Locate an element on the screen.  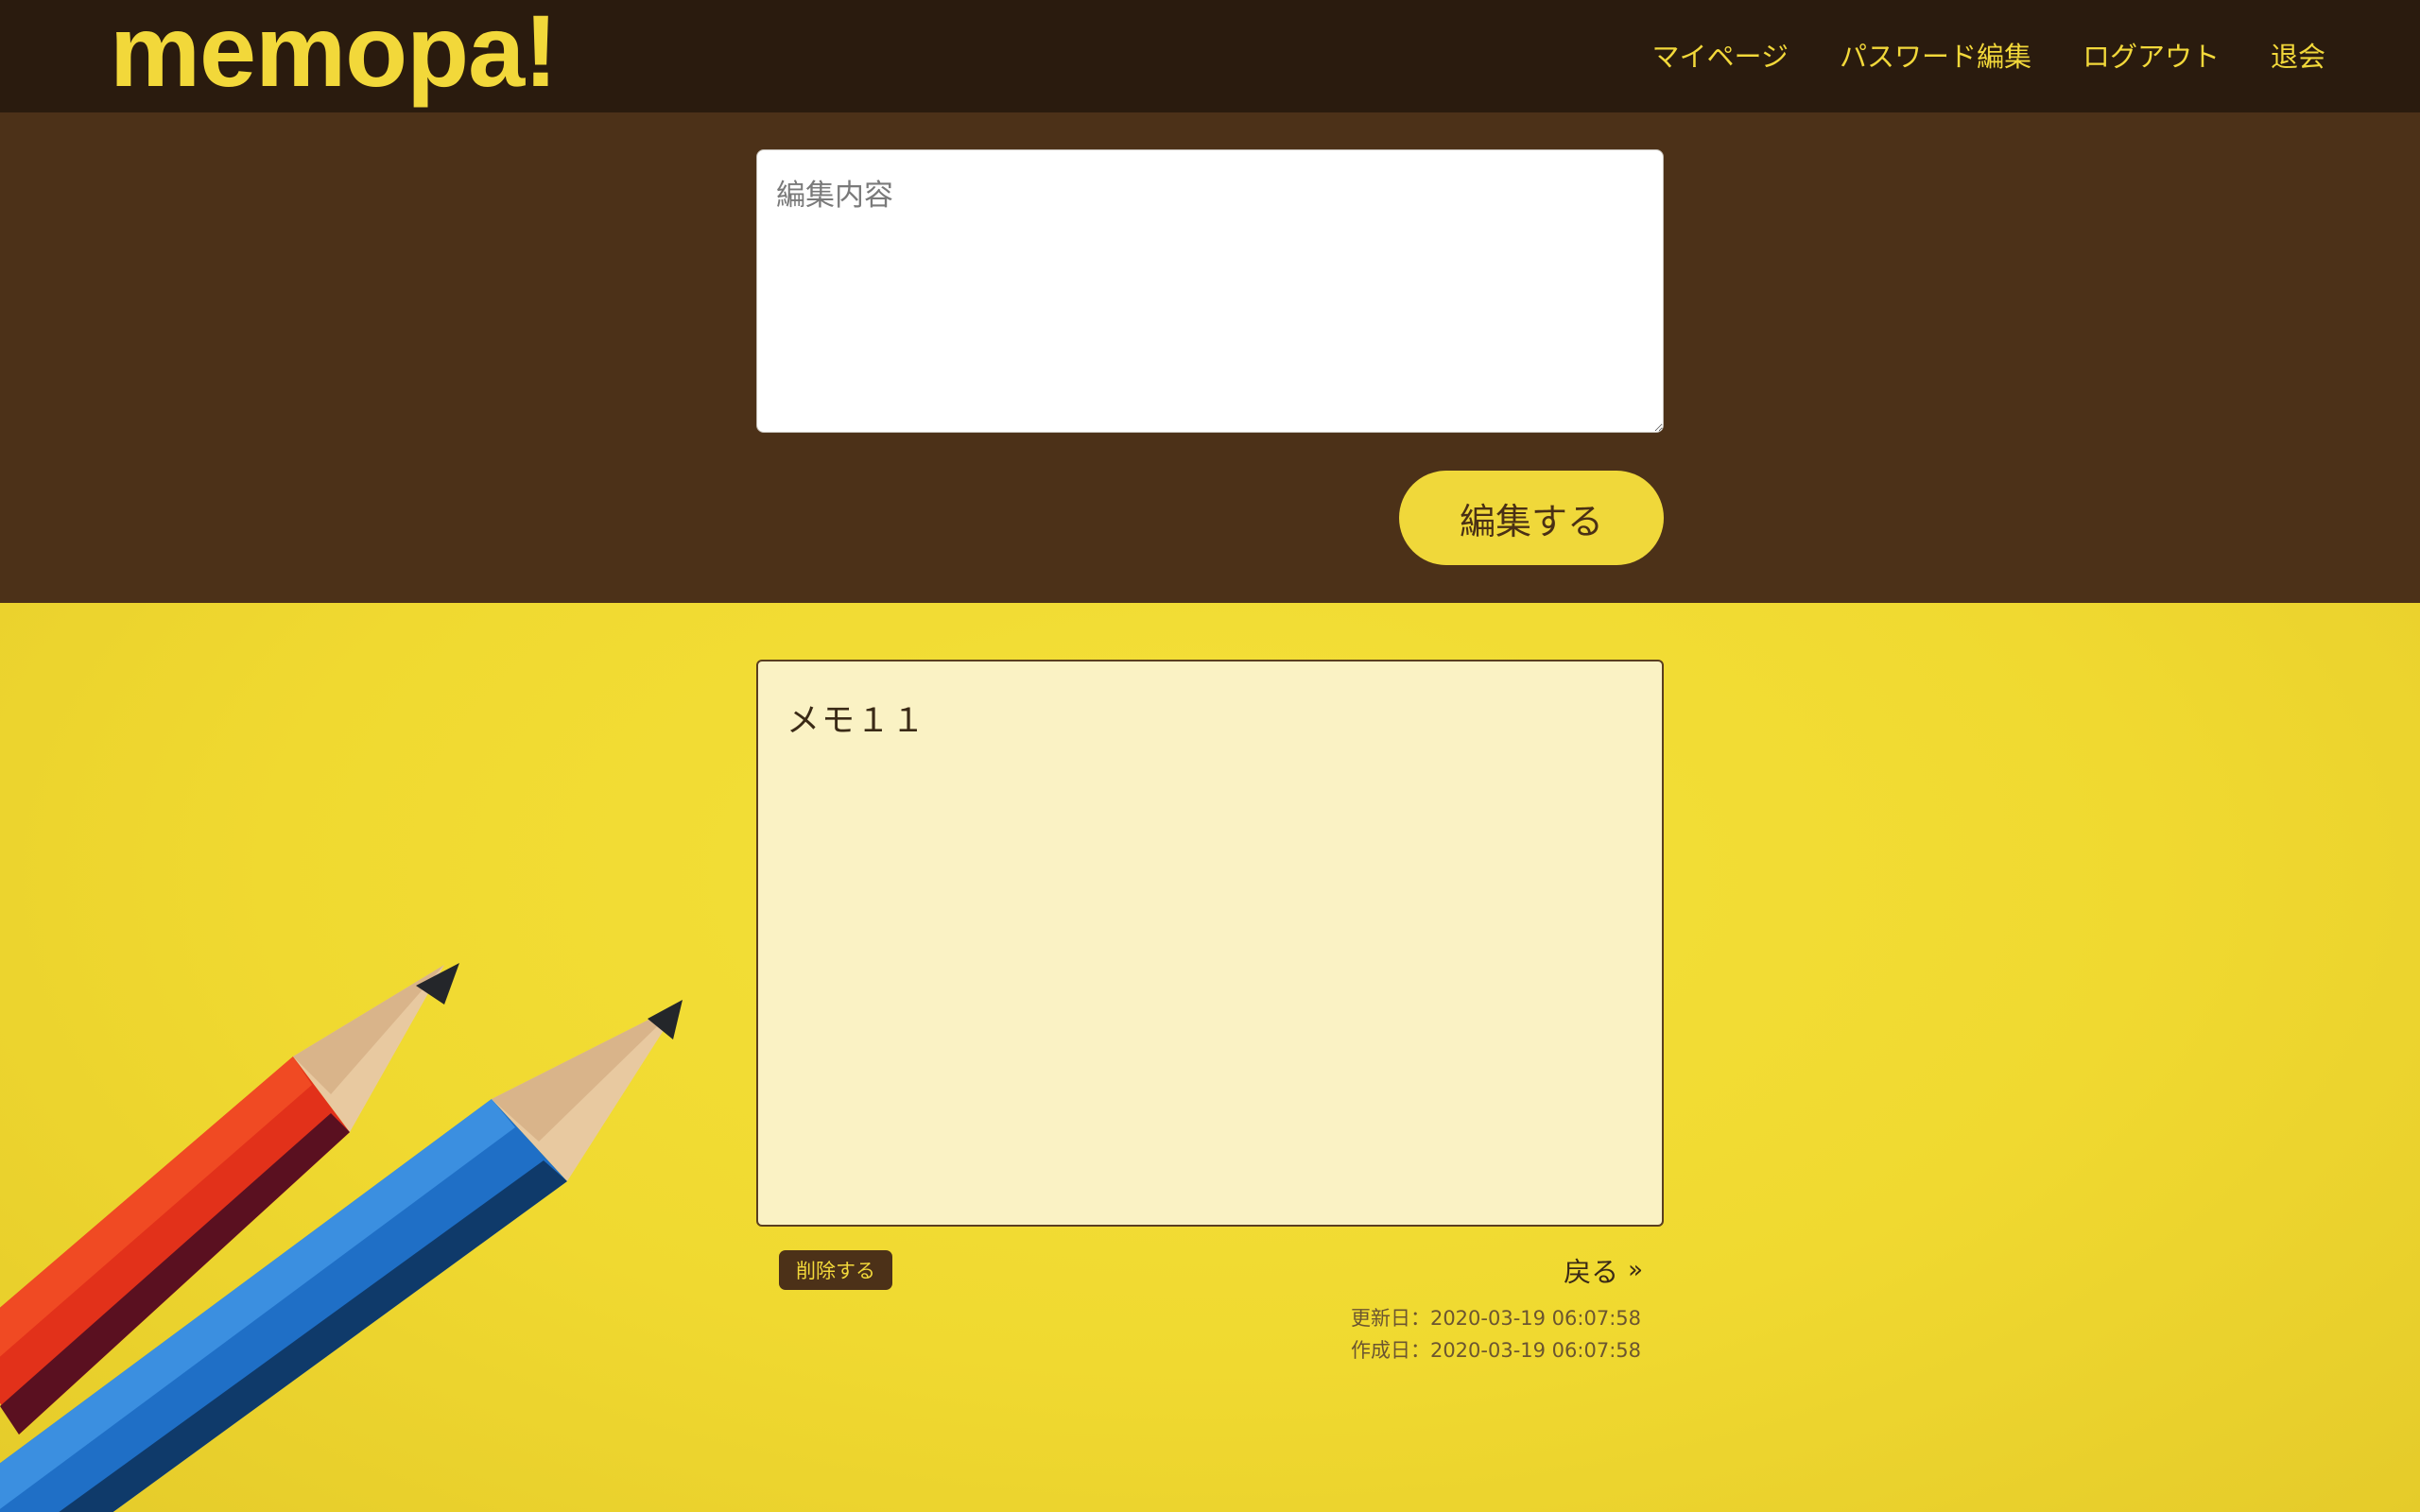
back-label: 戻る is located at coordinates (1591, 1272).